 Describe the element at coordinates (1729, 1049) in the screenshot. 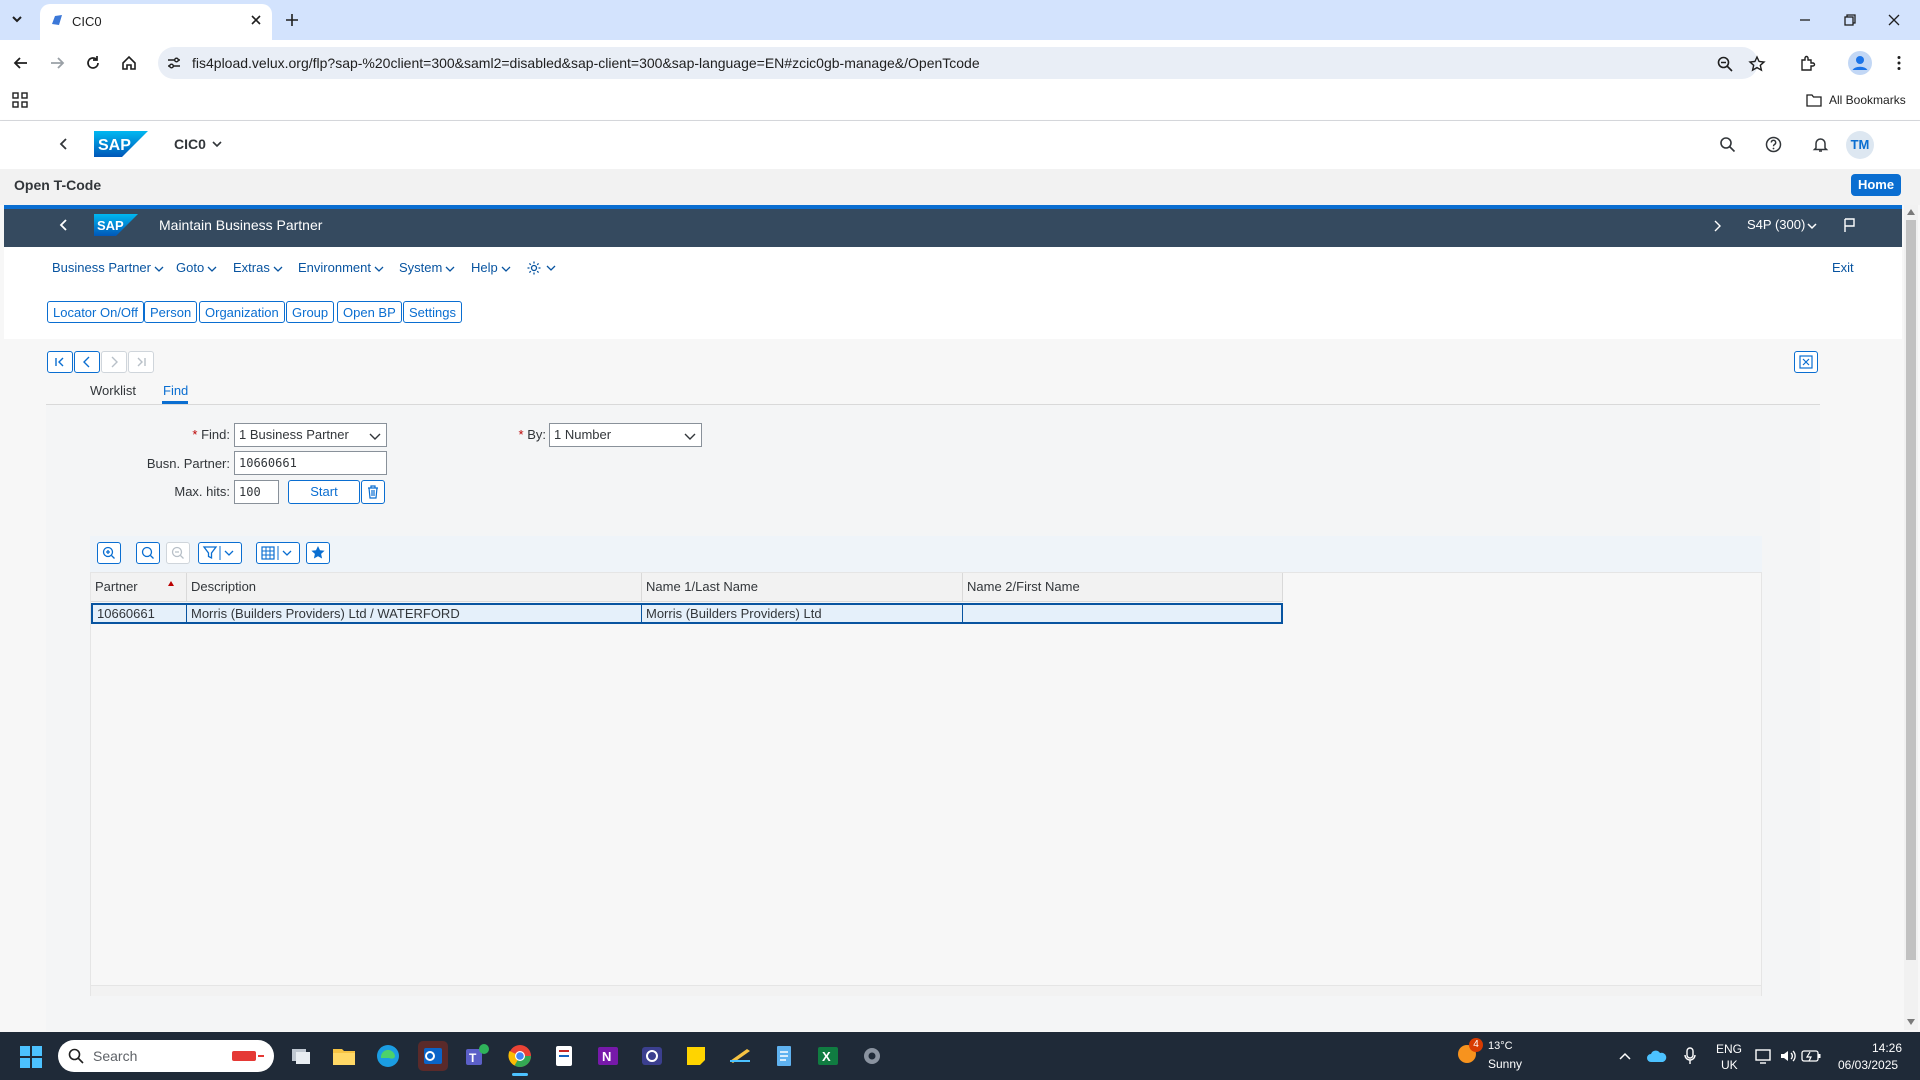

I see `language-indicator-top: ENG` at that location.